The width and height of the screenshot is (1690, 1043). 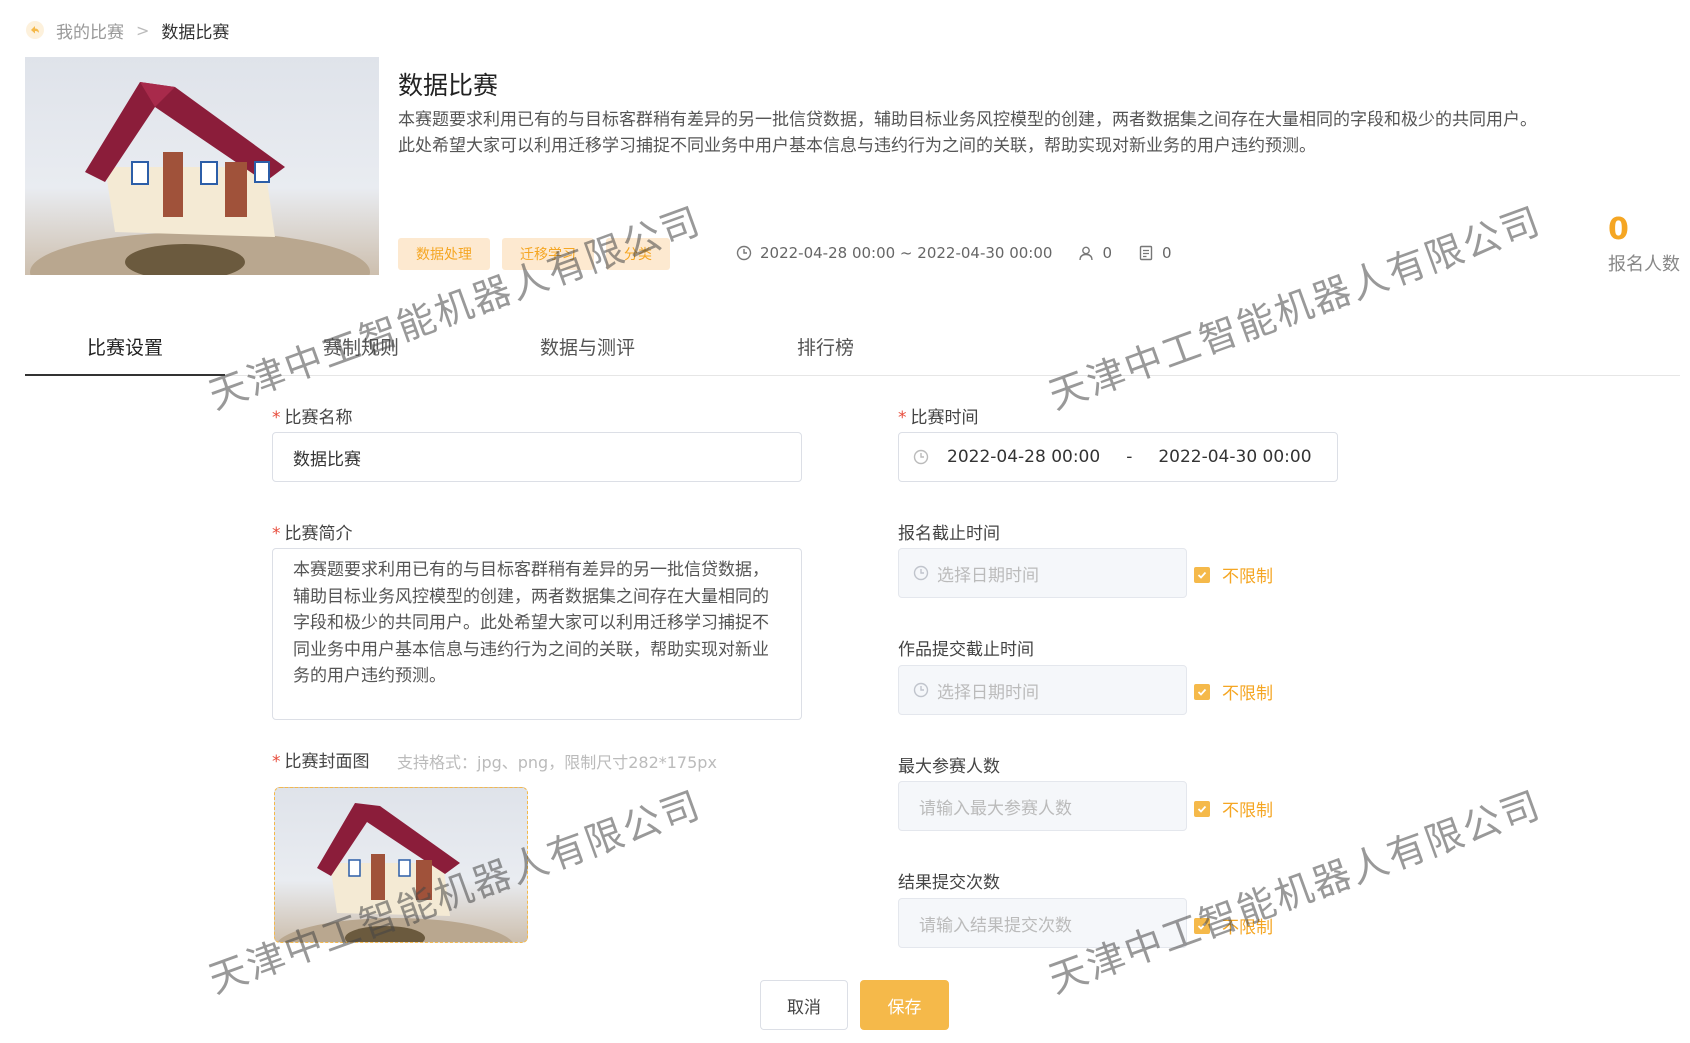 I want to click on back-arrow-icon, so click(x=35, y=30).